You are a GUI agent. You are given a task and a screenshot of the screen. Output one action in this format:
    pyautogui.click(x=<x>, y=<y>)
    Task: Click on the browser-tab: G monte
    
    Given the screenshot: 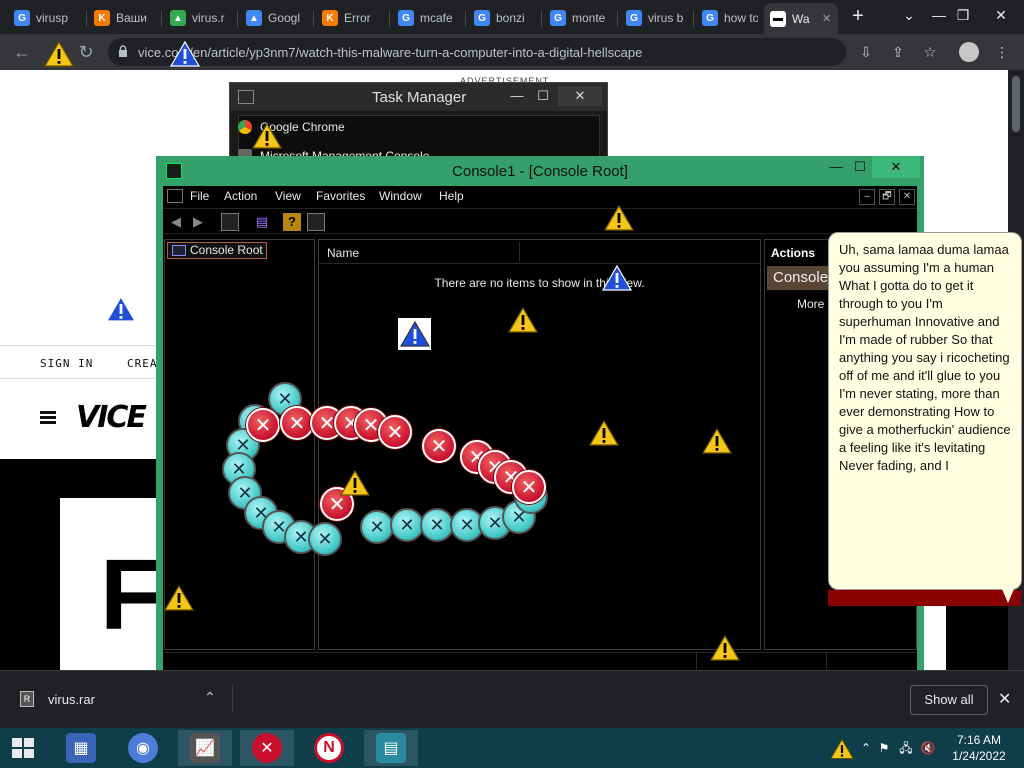 What is the action you would take?
    pyautogui.click(x=580, y=18)
    